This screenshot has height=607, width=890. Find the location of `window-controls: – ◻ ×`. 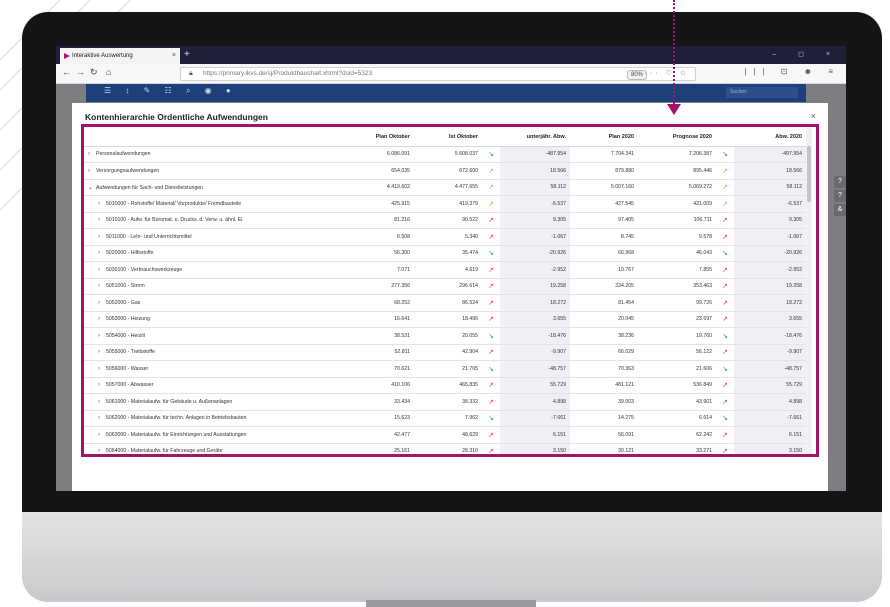

window-controls: – ◻ × is located at coordinates (806, 55).